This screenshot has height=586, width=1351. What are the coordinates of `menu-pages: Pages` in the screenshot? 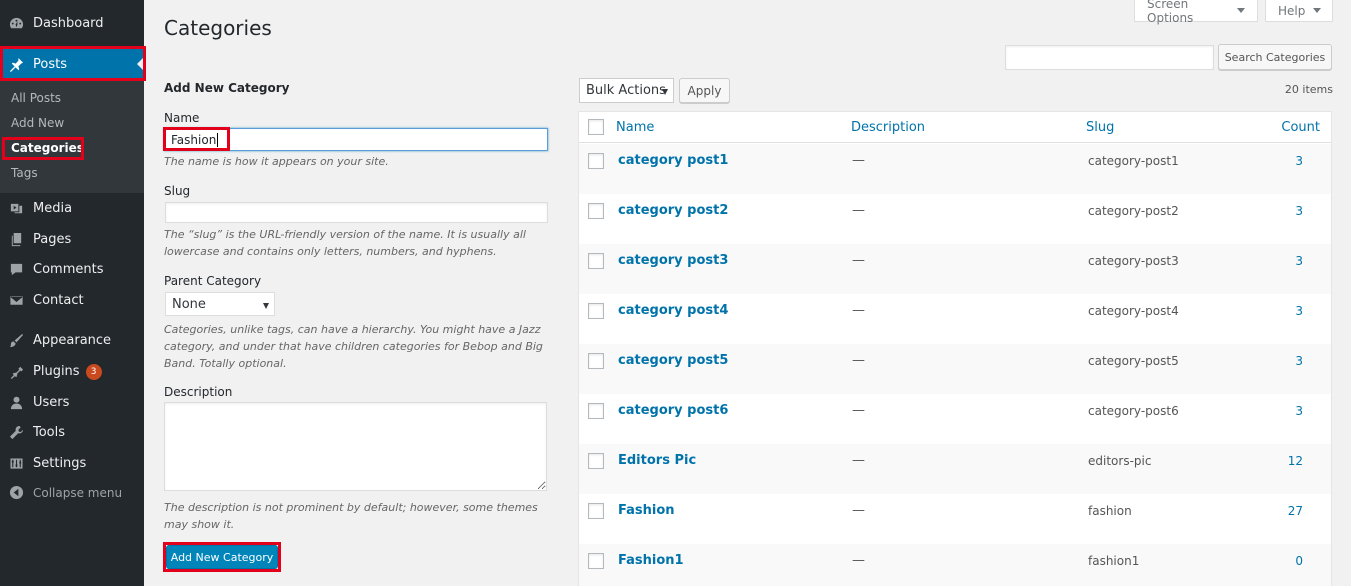 It's located at (72, 239).